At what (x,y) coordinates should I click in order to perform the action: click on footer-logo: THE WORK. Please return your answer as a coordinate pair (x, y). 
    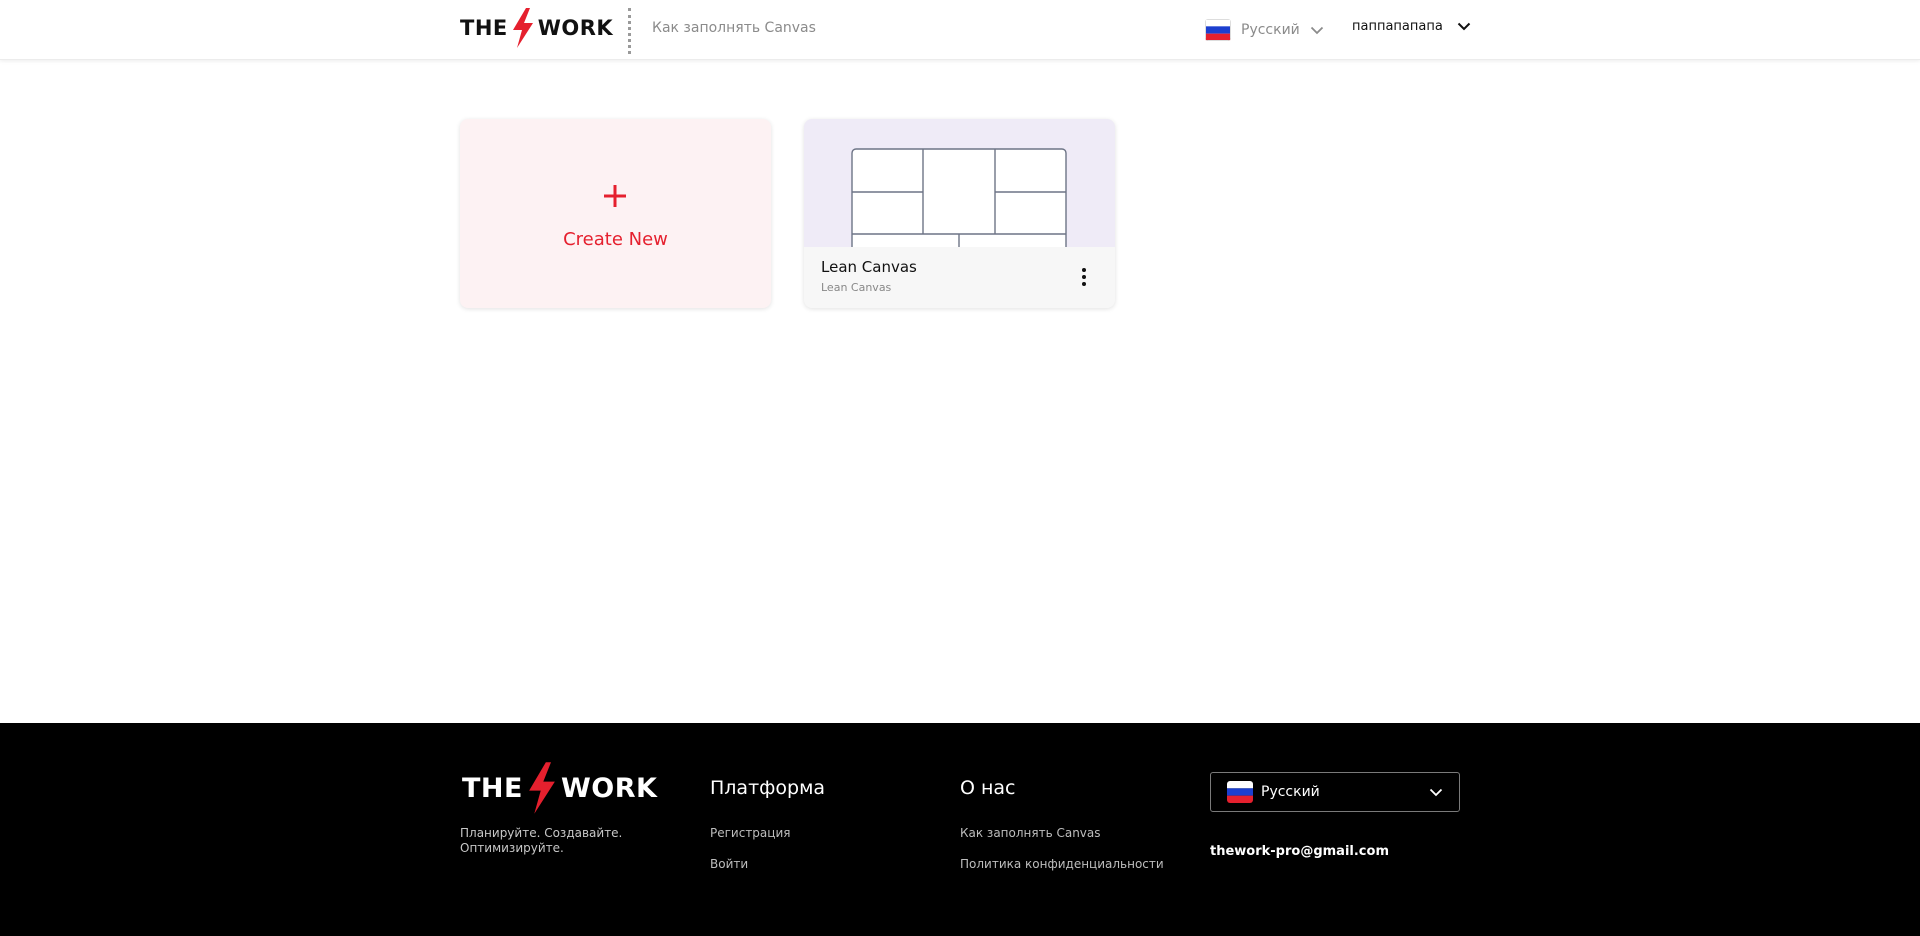
    Looking at the image, I should click on (559, 788).